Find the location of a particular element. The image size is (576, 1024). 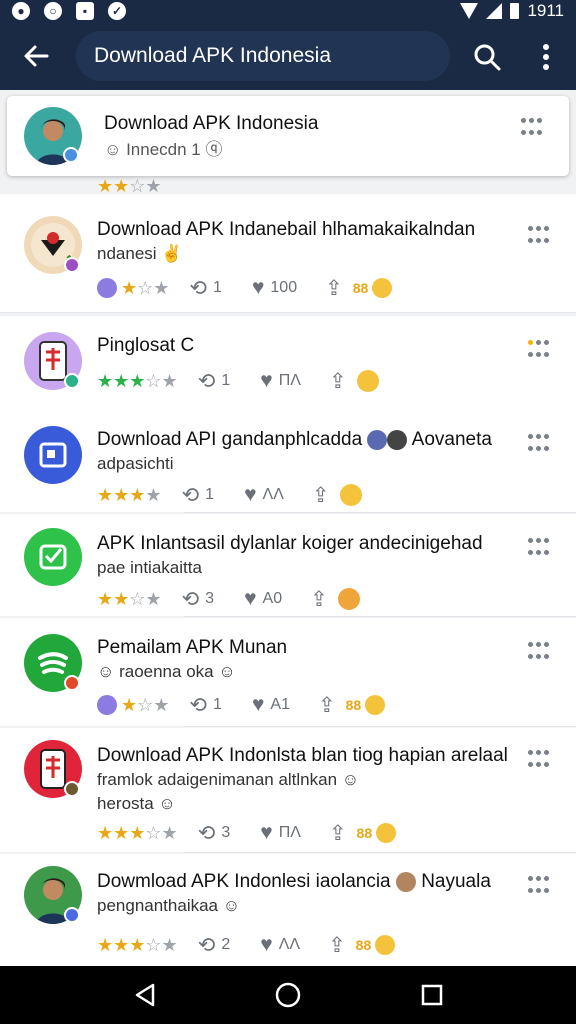

item-meta: ★☆★ ⟲ 1 ♥ A1 ⇪ 88 is located at coordinates (241, 705).